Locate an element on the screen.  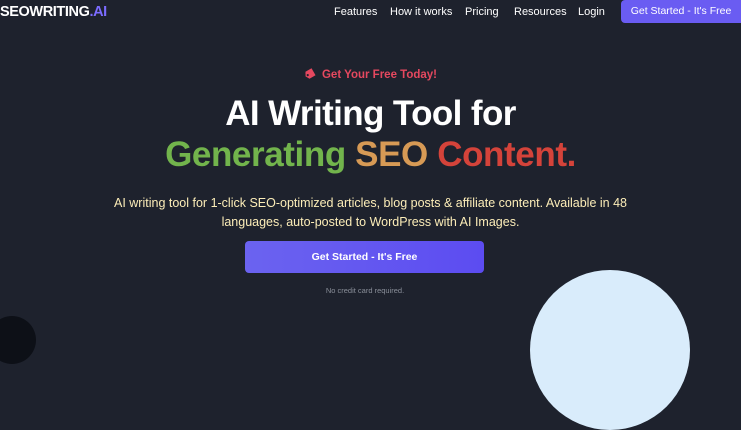
headline-line-1: AI Writing Tool for is located at coordinates (370, 113).